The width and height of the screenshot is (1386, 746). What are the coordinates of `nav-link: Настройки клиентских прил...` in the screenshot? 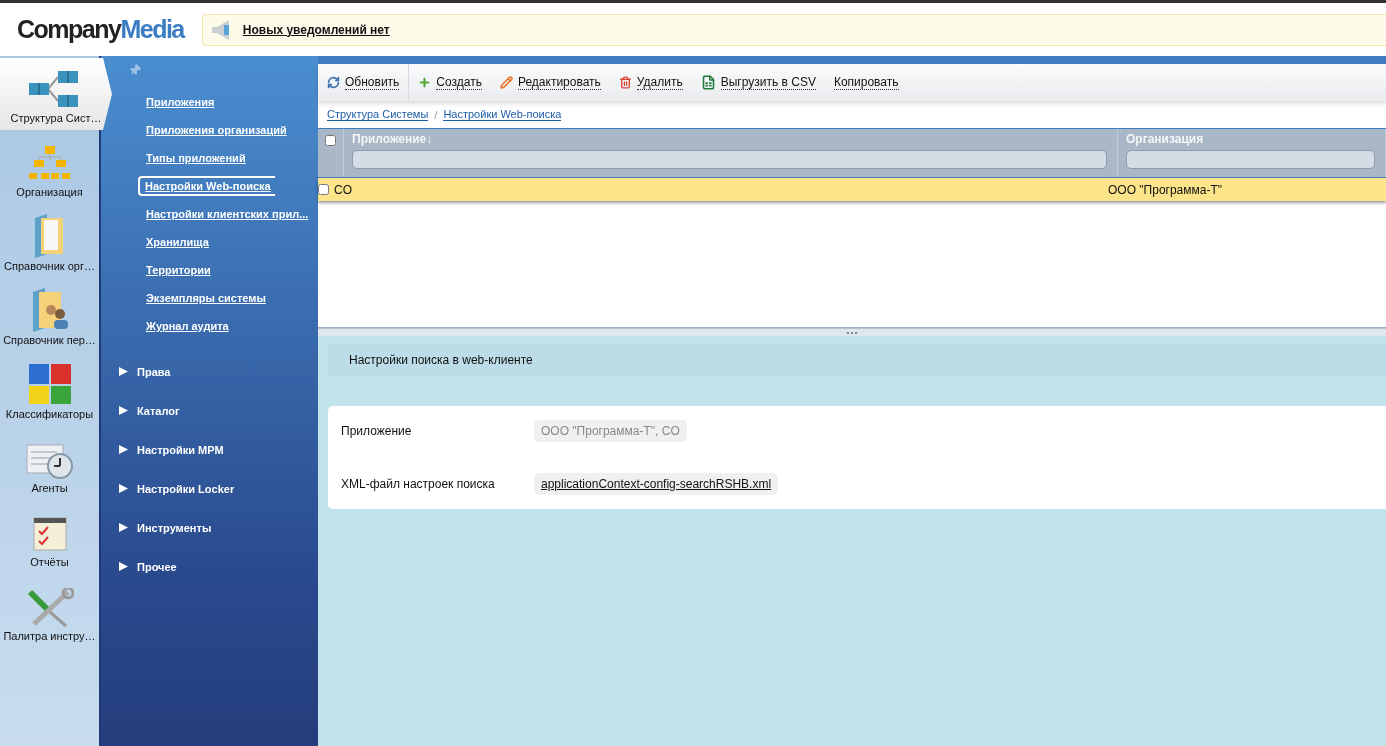 It's located at (227, 214).